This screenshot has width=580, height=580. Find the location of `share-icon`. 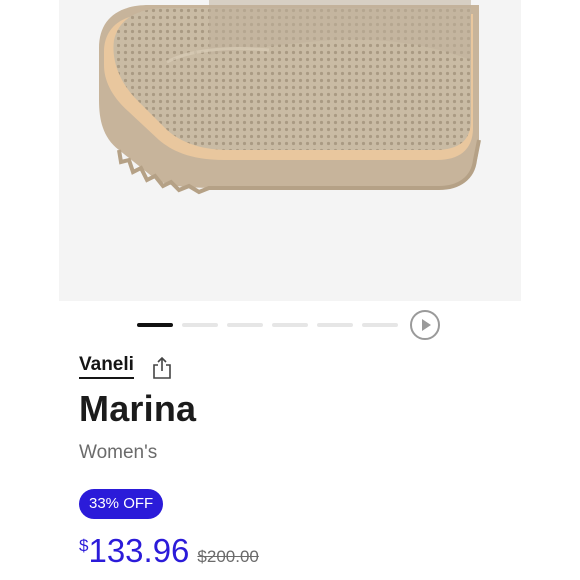

share-icon is located at coordinates (162, 368).